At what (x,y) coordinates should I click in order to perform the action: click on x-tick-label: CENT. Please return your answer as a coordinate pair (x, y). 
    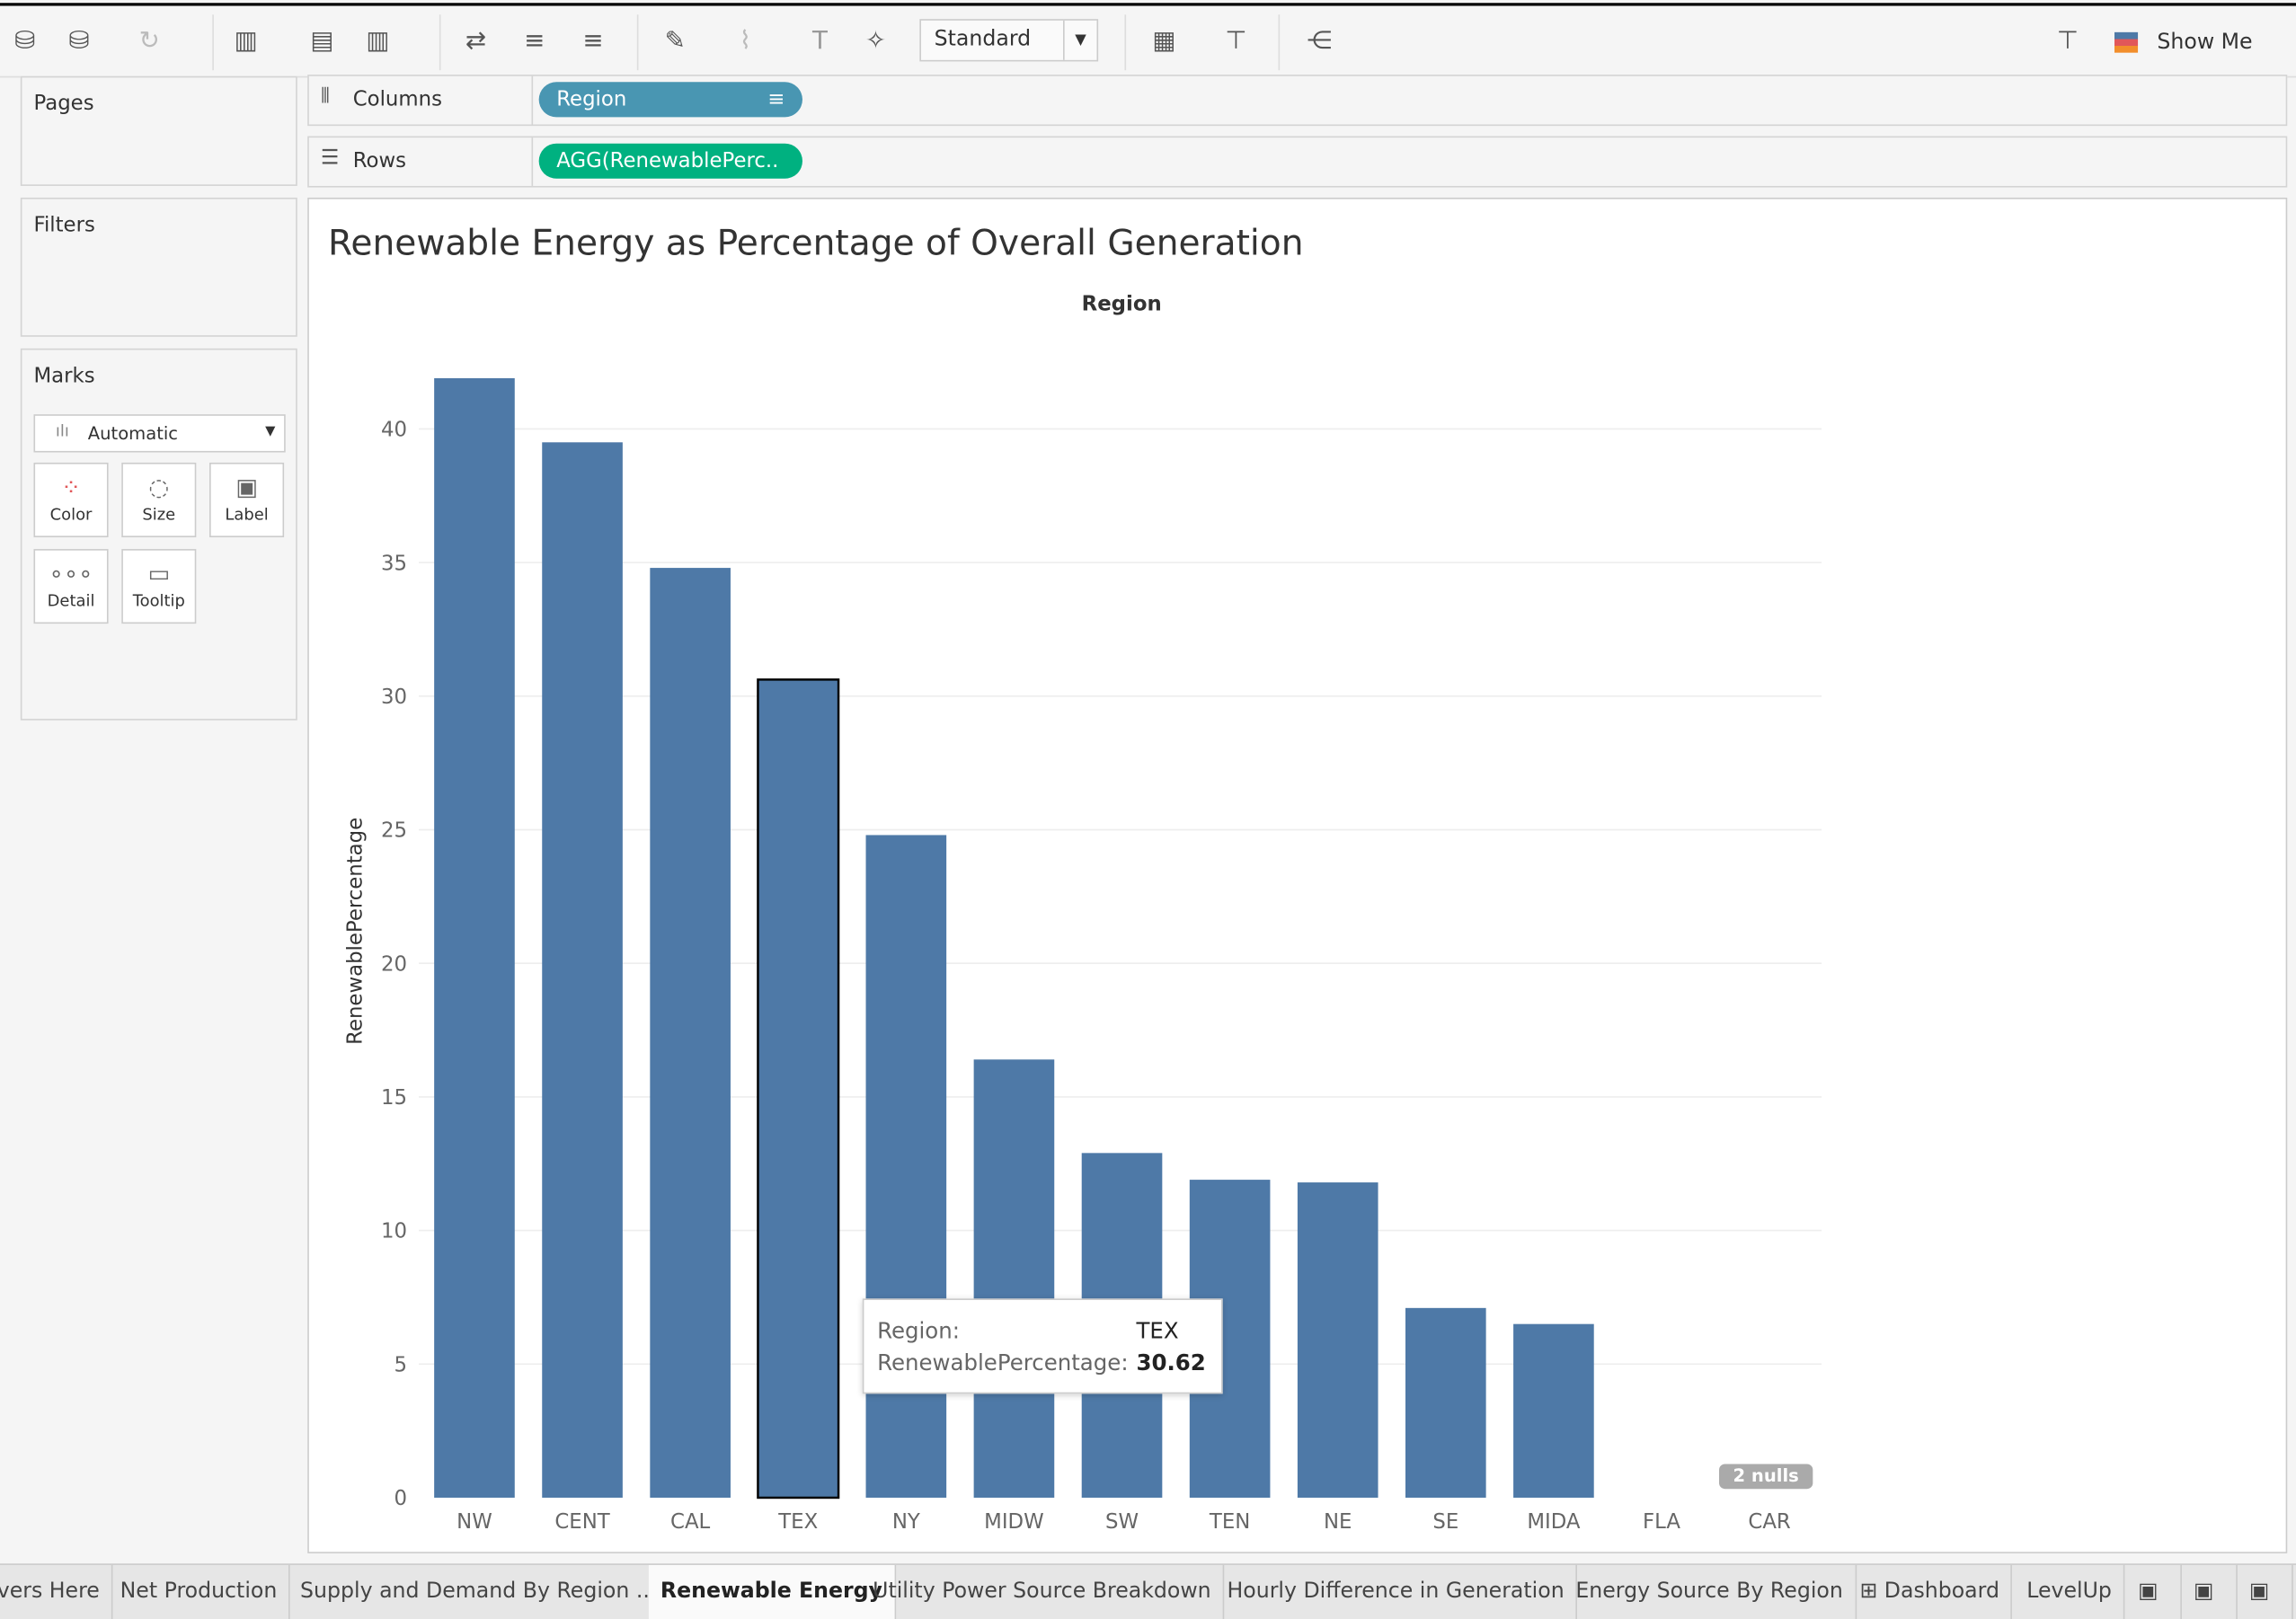
    Looking at the image, I should click on (581, 1522).